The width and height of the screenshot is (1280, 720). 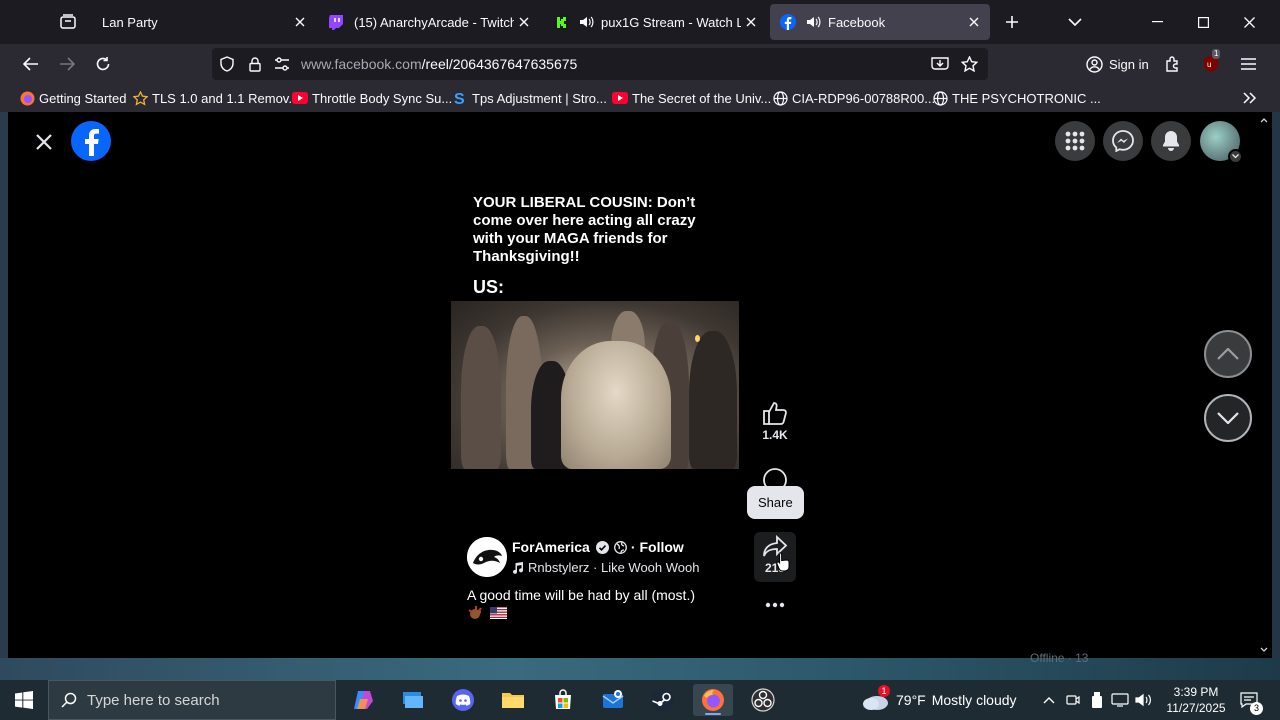 What do you see at coordinates (153, 700) in the screenshot?
I see `search-placeholder: Type here to search` at bounding box center [153, 700].